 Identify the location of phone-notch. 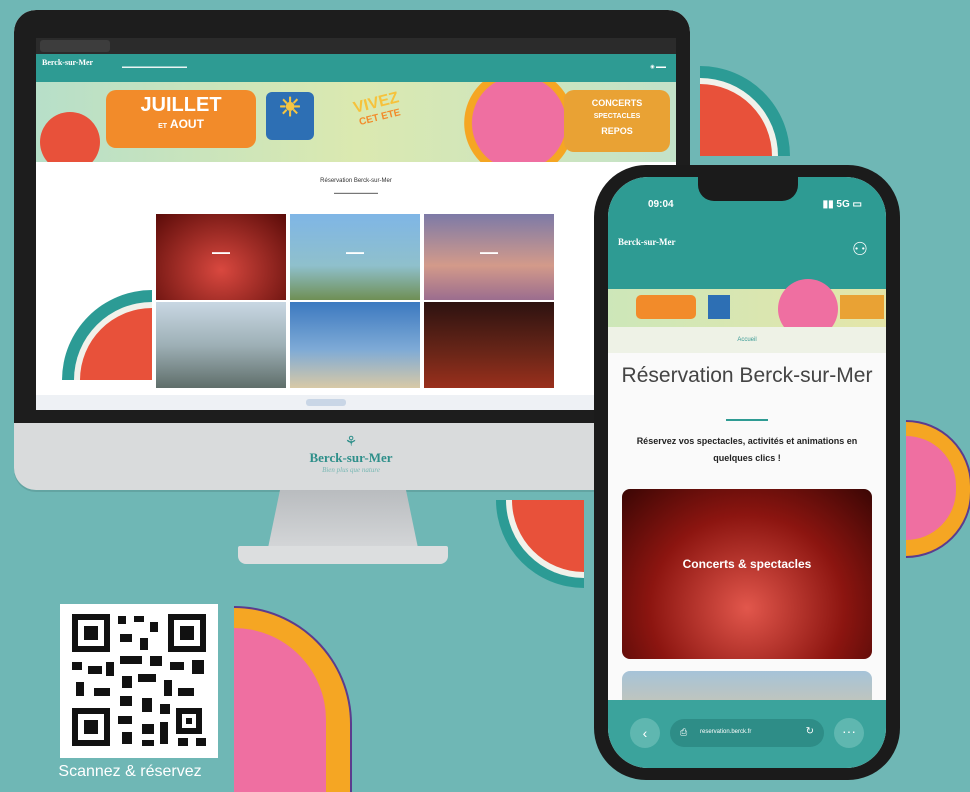
(748, 189).